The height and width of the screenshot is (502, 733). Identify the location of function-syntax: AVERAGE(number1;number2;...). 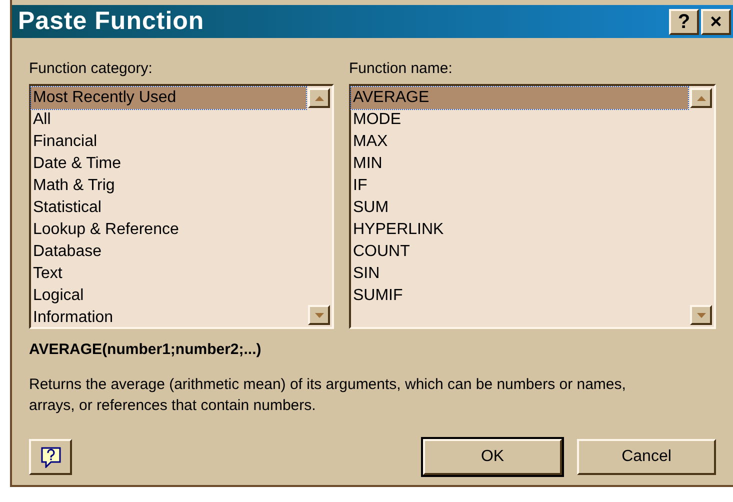
(145, 350).